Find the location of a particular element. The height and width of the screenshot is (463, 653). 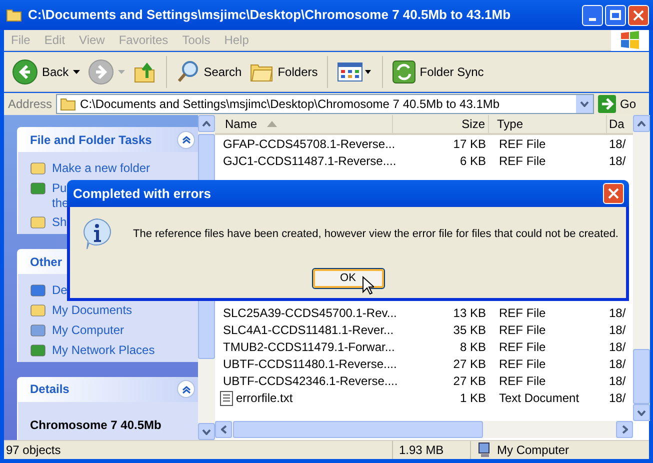

address-label: Address is located at coordinates (30, 104).